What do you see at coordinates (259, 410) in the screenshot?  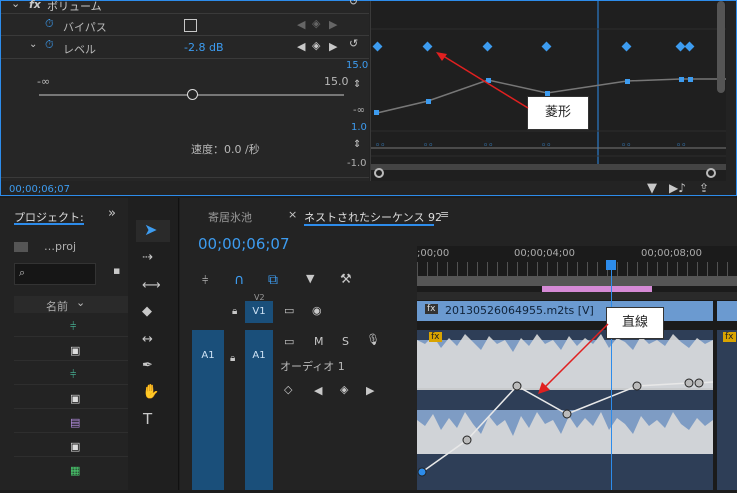 I see `a1-target: A1` at bounding box center [259, 410].